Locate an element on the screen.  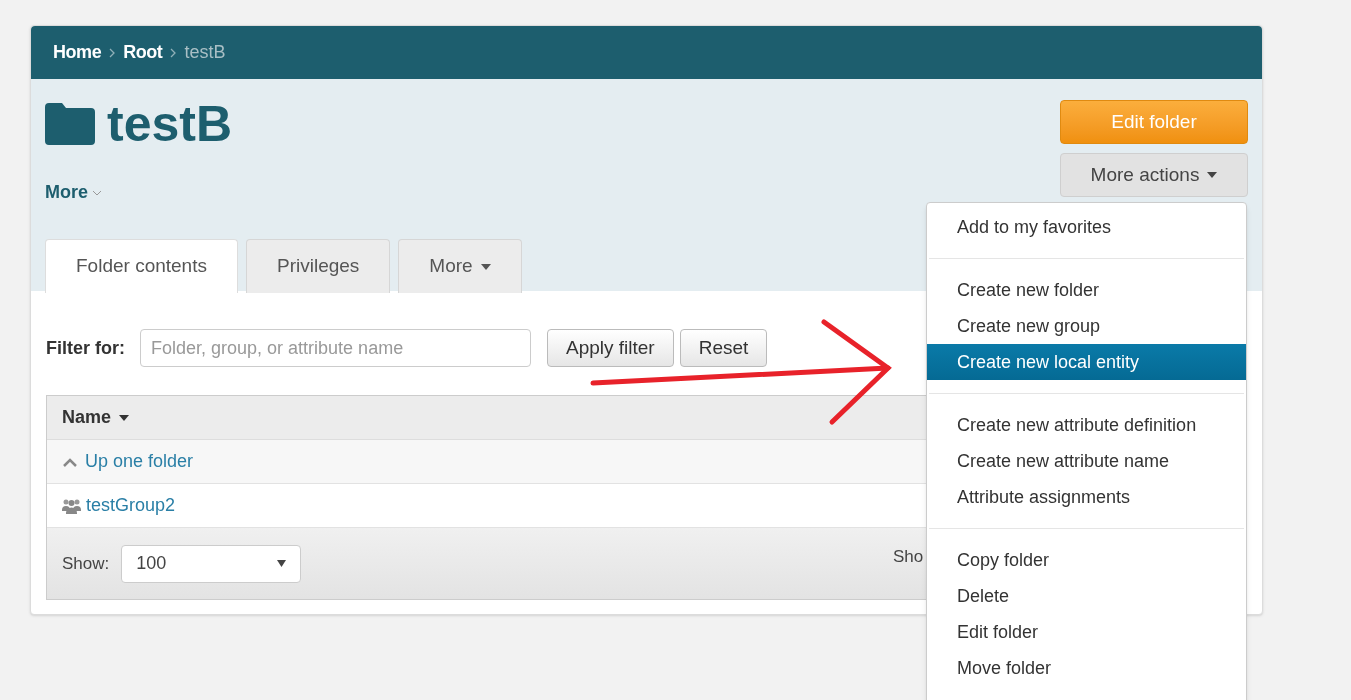
people-icon is located at coordinates (71, 505).